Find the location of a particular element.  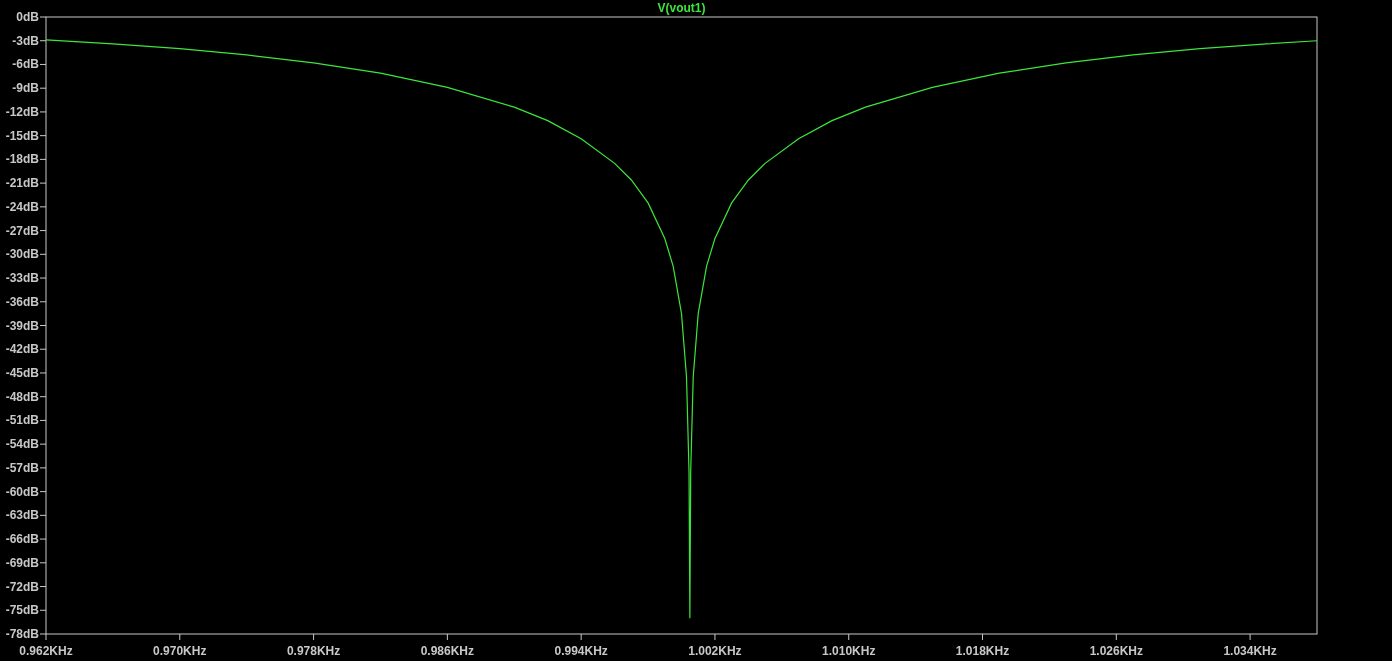

y-axis-label: -57dB is located at coordinates (22, 467).